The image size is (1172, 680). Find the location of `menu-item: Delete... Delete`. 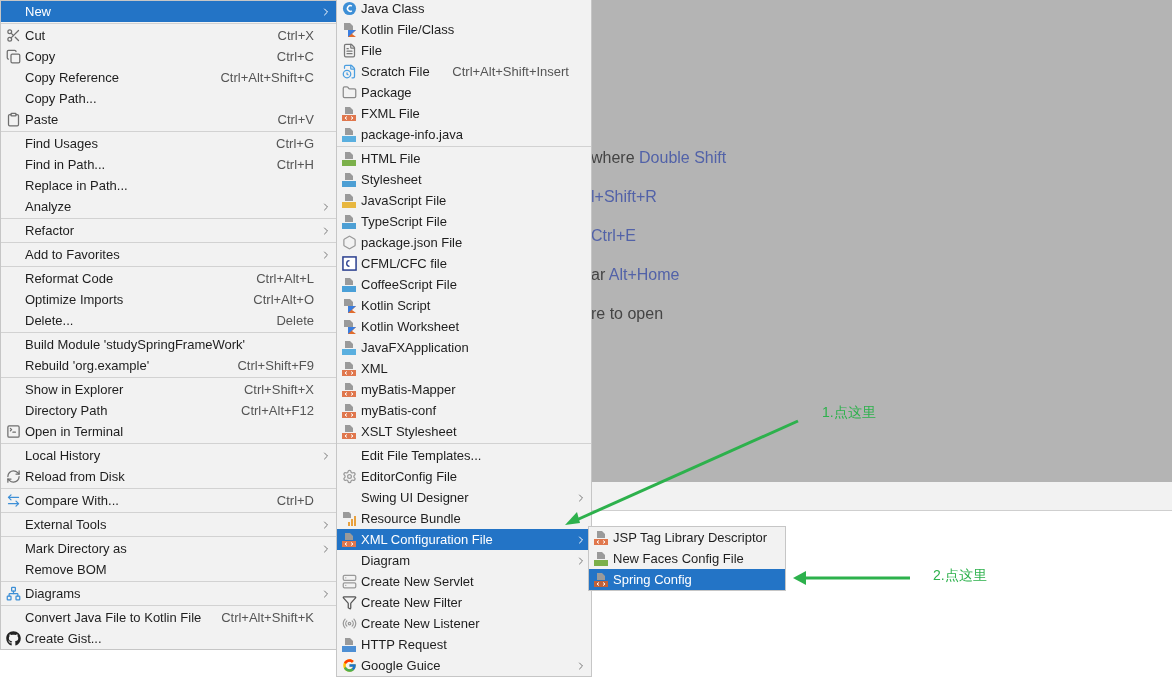

menu-item: Delete... Delete is located at coordinates (168, 320).